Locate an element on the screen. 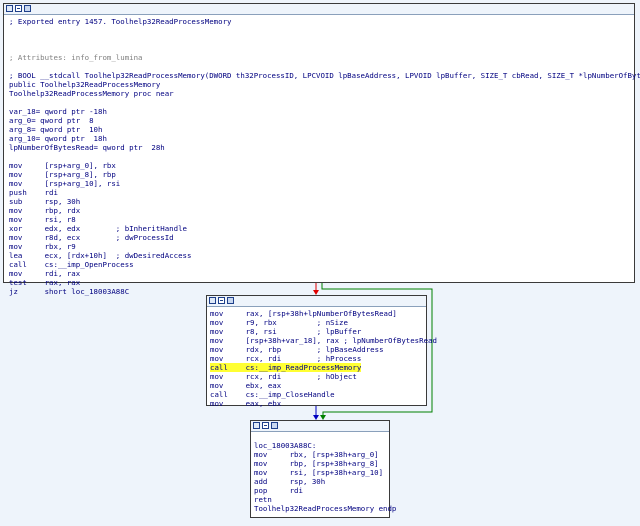  code-line: mov rsi, r8 is located at coordinates (42, 219).